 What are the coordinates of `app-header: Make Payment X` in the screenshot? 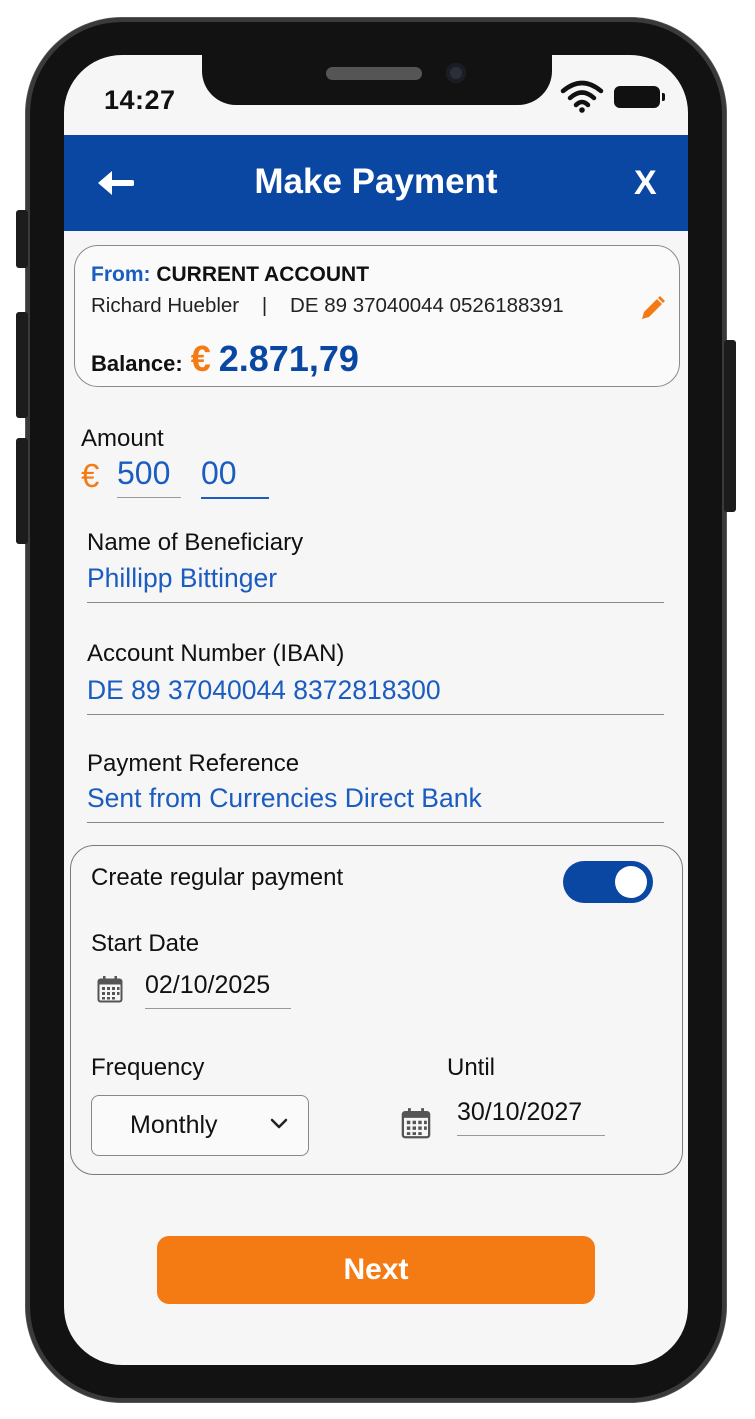 It's located at (376, 183).